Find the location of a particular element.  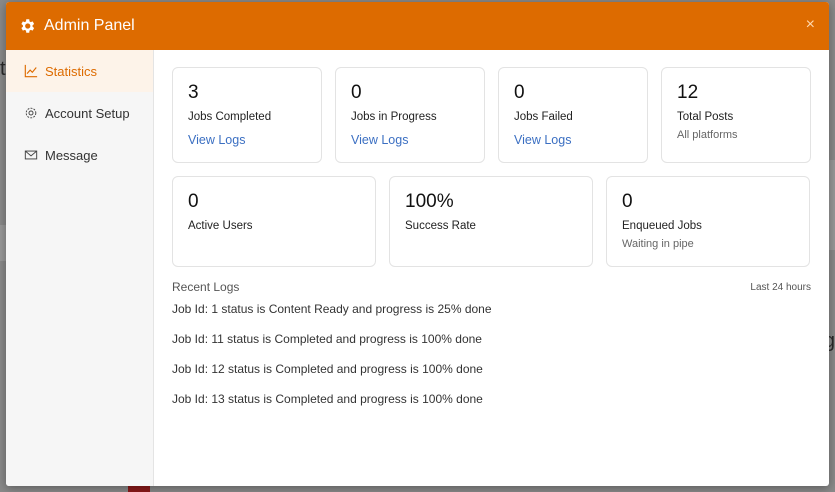

stat-card-enqueued-jobs: 0 Enqueued Jobs Waiting in pipe is located at coordinates (708, 221).